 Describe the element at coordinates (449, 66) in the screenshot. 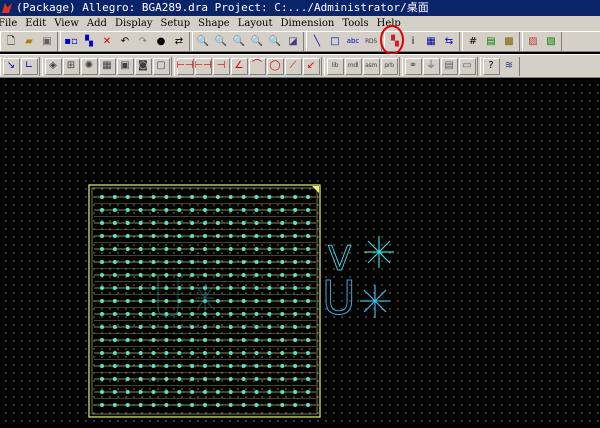

I see `layout-button: ▤` at that location.